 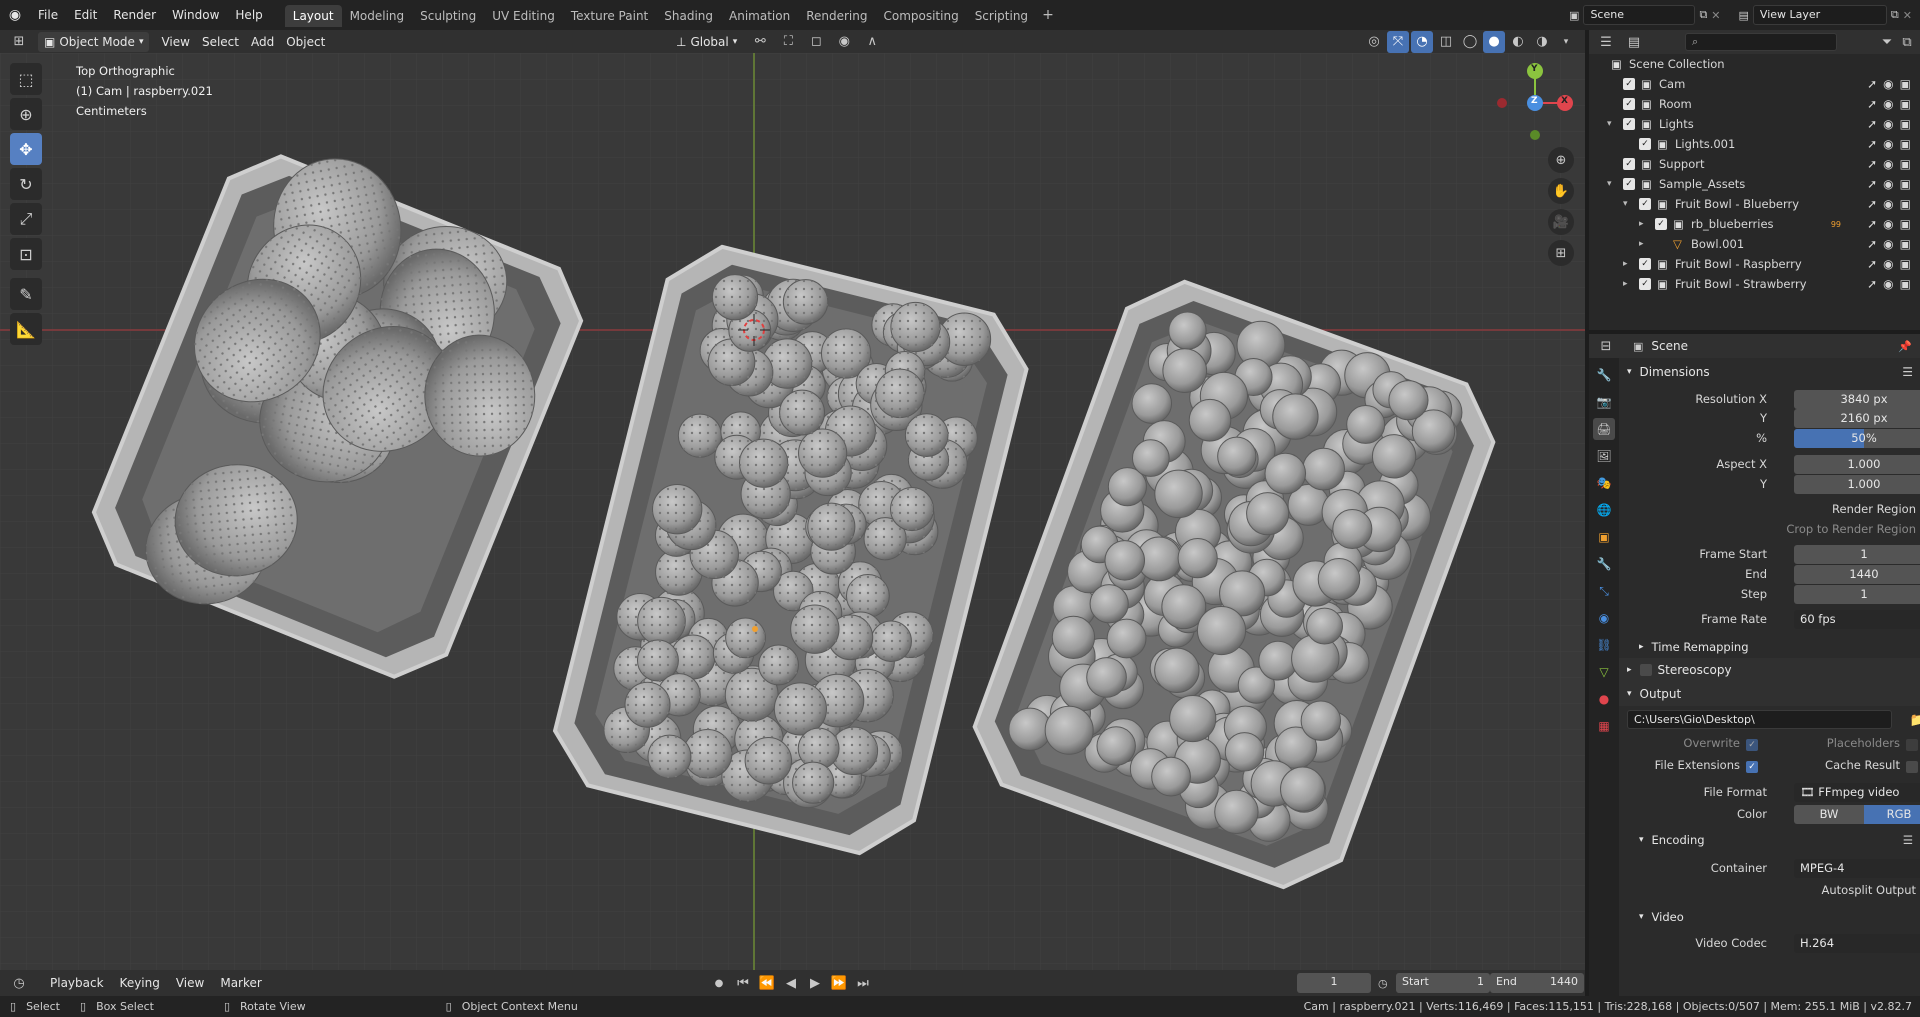 What do you see at coordinates (1518, 42) in the screenshot?
I see `material-shading-icon: ◐` at bounding box center [1518, 42].